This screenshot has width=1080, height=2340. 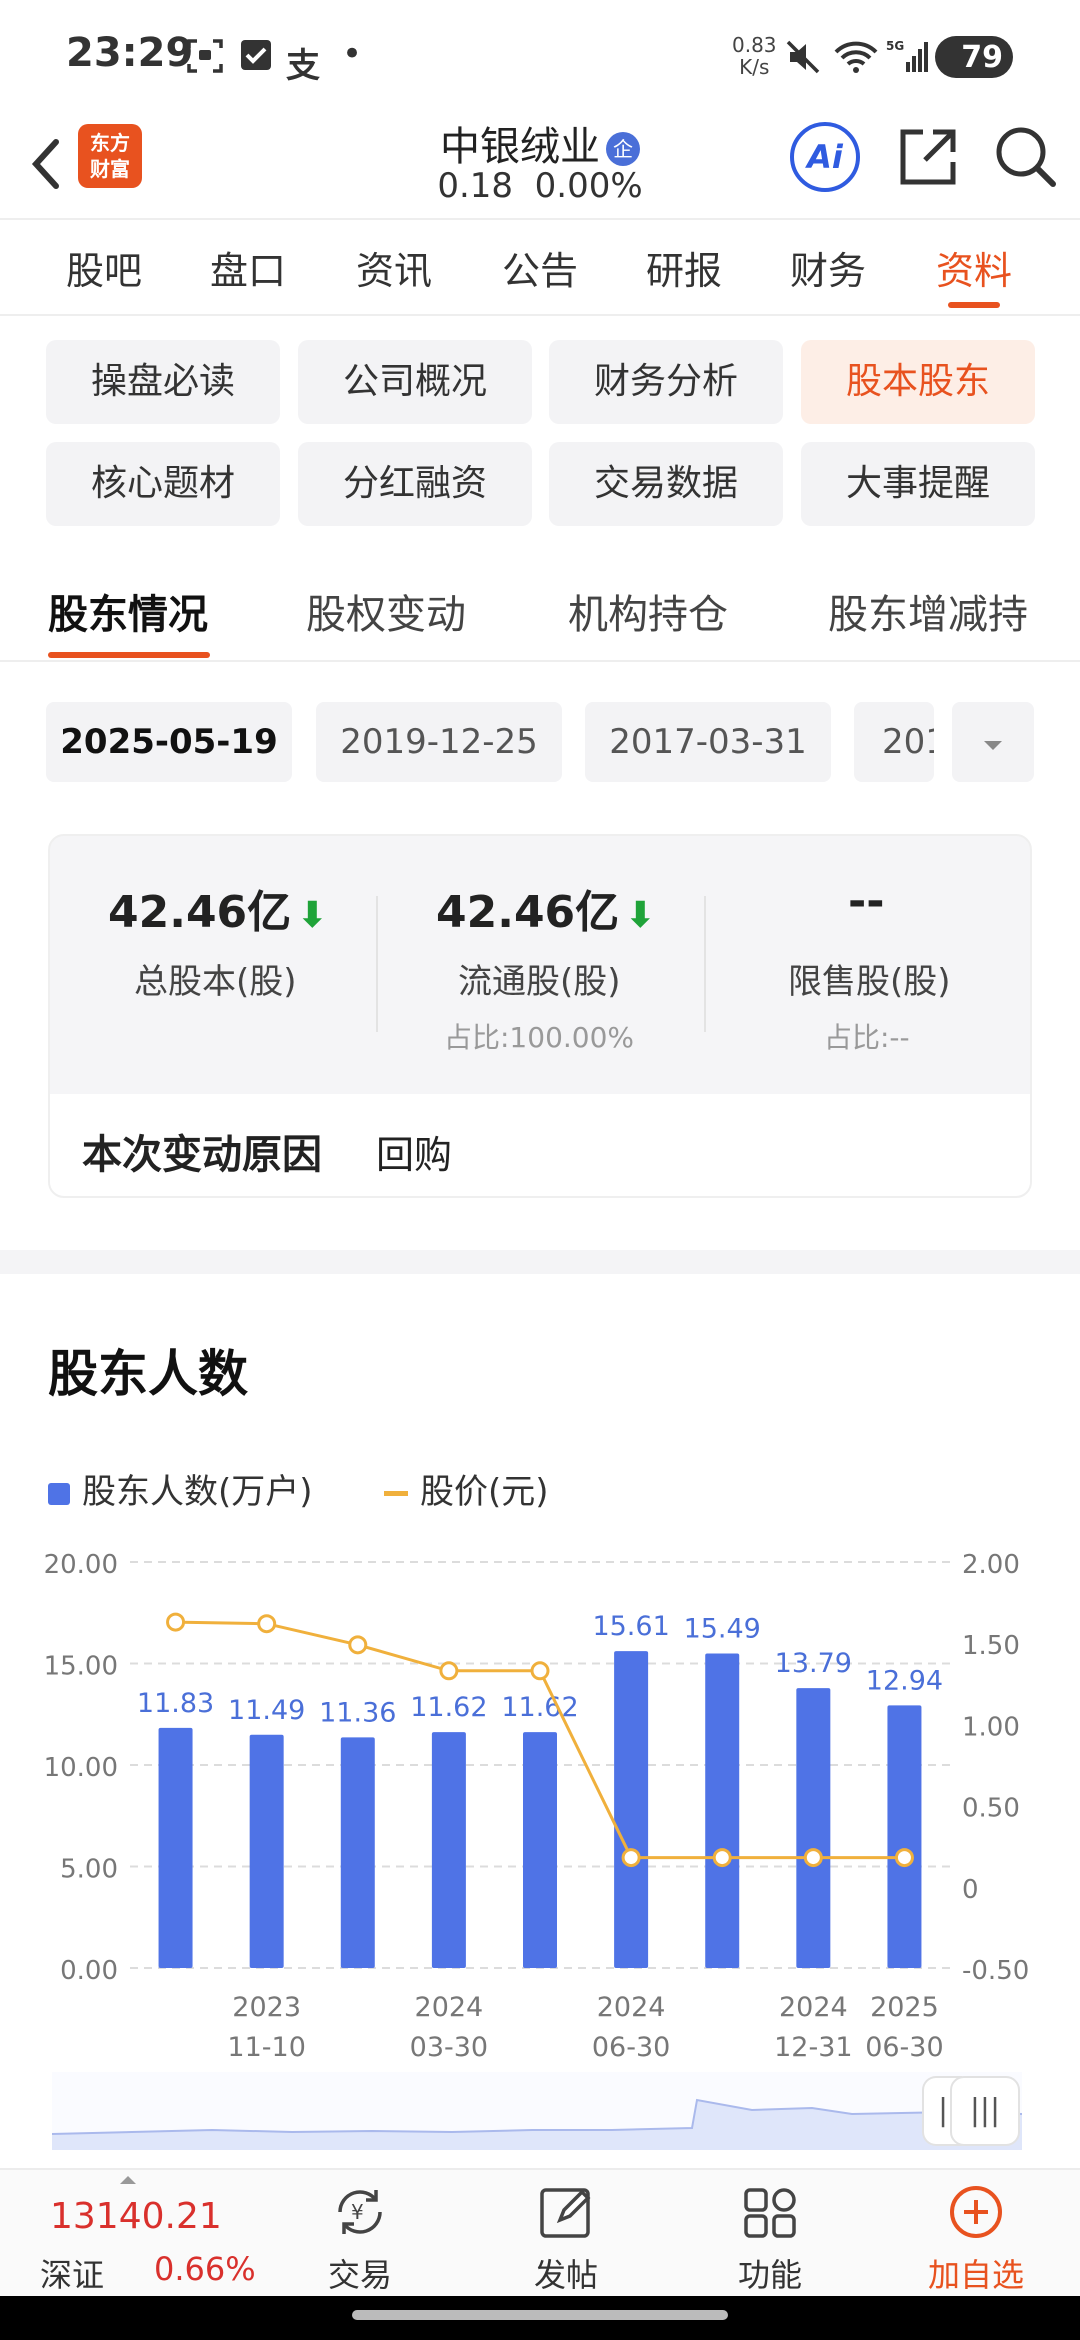 I want to click on functions-button: 功能, so click(x=770, y=2238).